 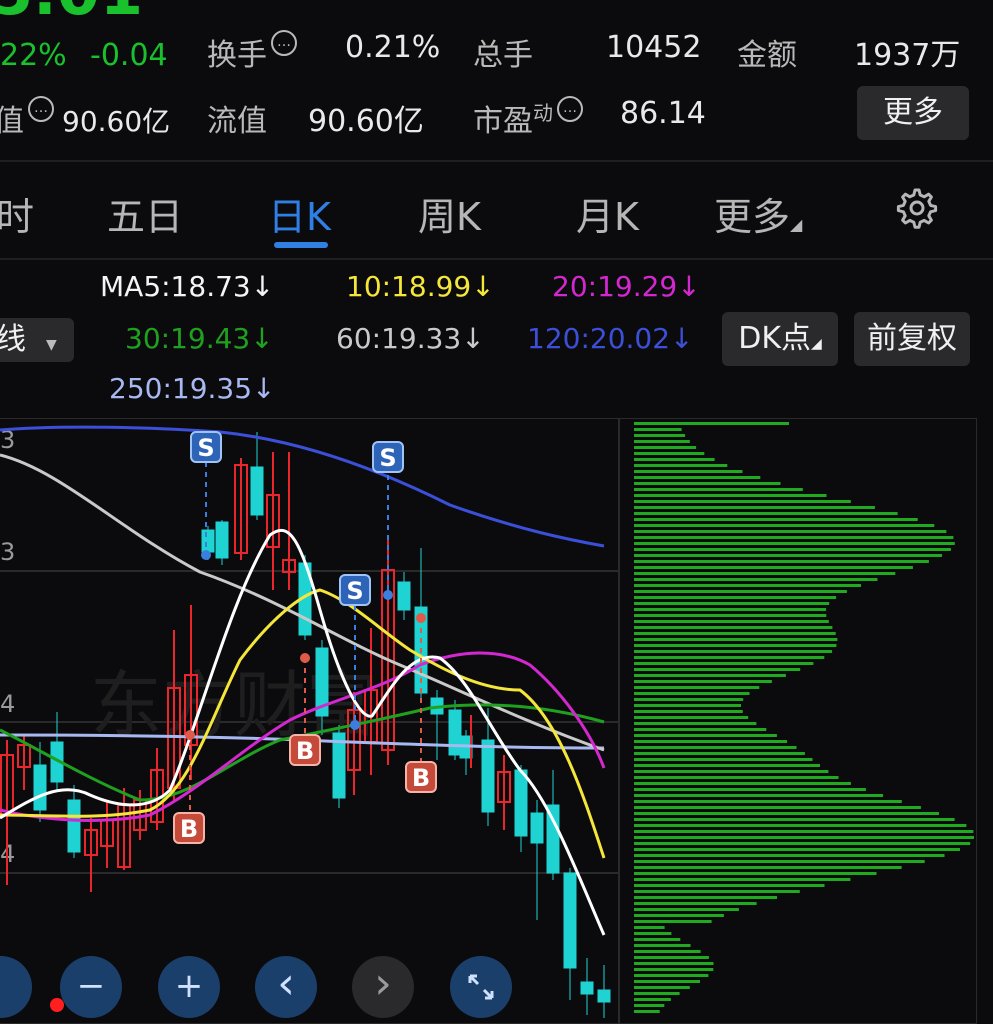 What do you see at coordinates (71, 14) in the screenshot?
I see `price-value: 5.01` at bounding box center [71, 14].